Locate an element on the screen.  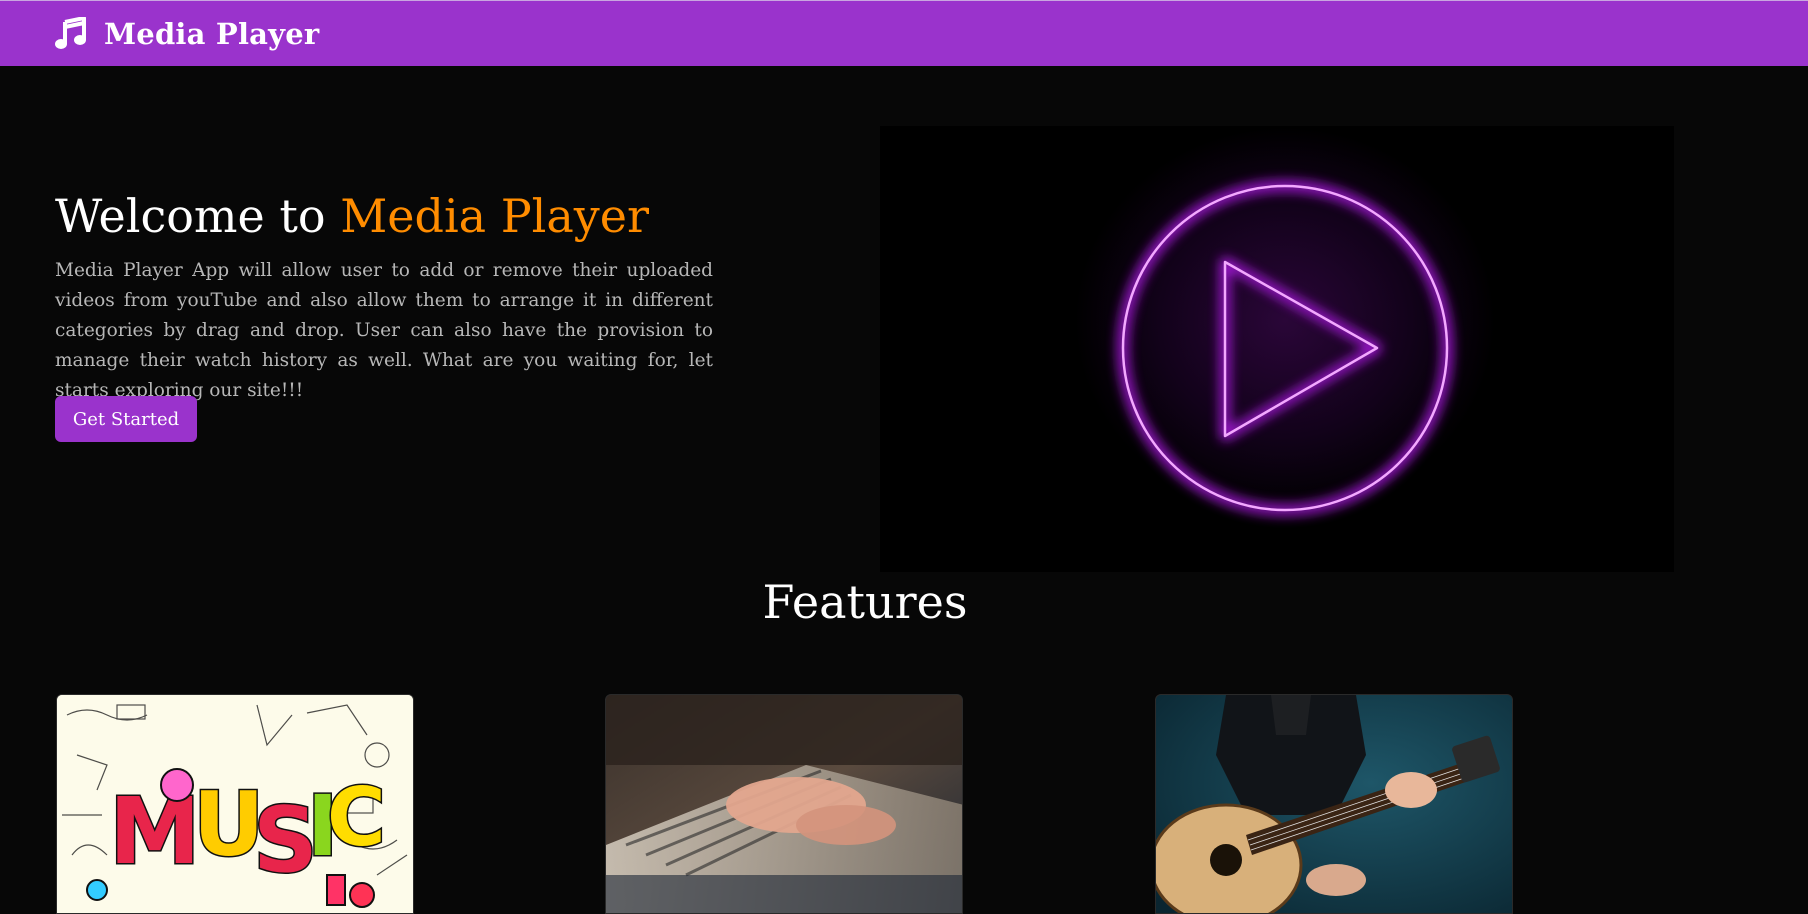
feature-card-piano is located at coordinates (784, 804).